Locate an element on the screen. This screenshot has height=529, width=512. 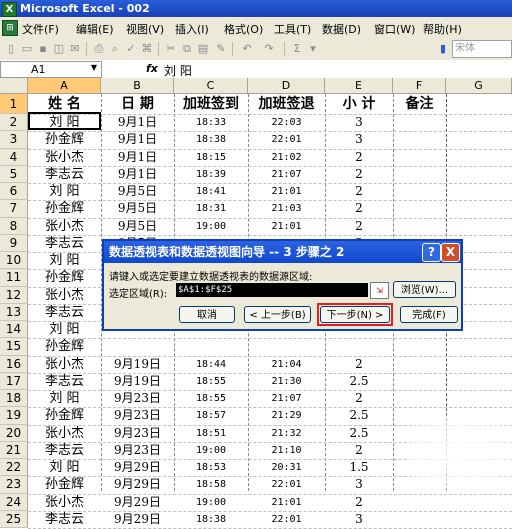
checkout-cell: 21:01 is located at coordinates (286, 191).